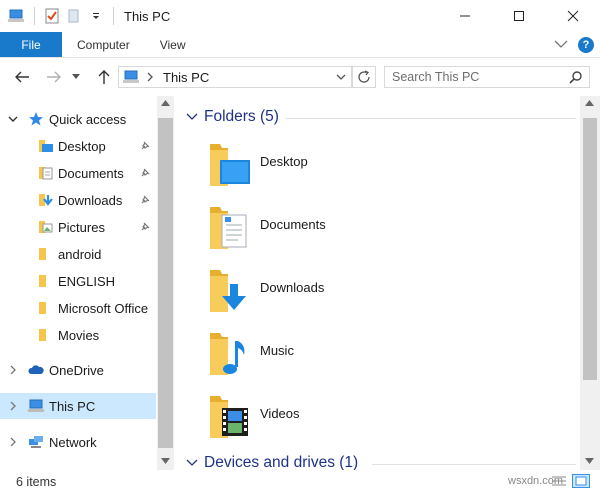 This screenshot has width=600, height=494. Describe the element at coordinates (570, 481) in the screenshot. I see `view-switcher` at that location.